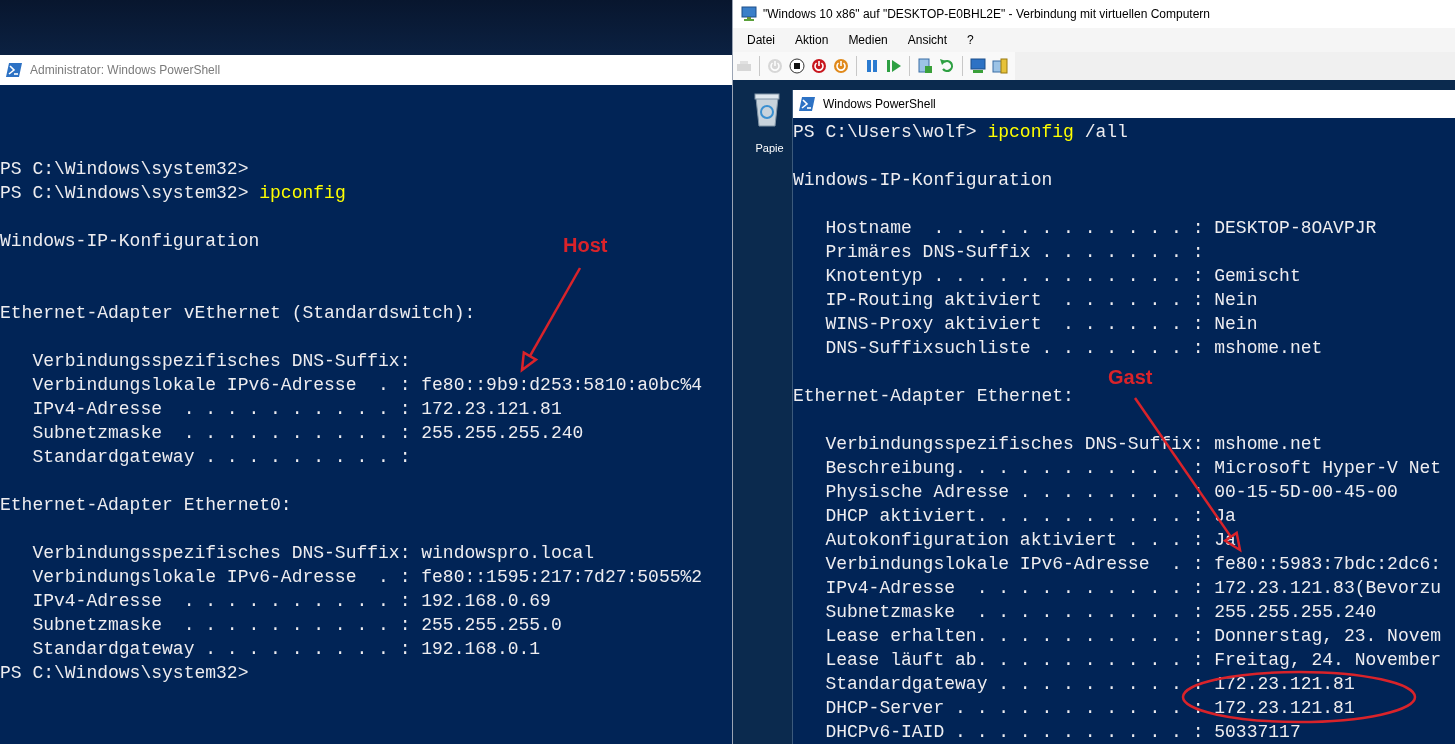 The height and width of the screenshot is (744, 1455). Describe the element at coordinates (766, 109) in the screenshot. I see `recycle-bin-icon` at that location.